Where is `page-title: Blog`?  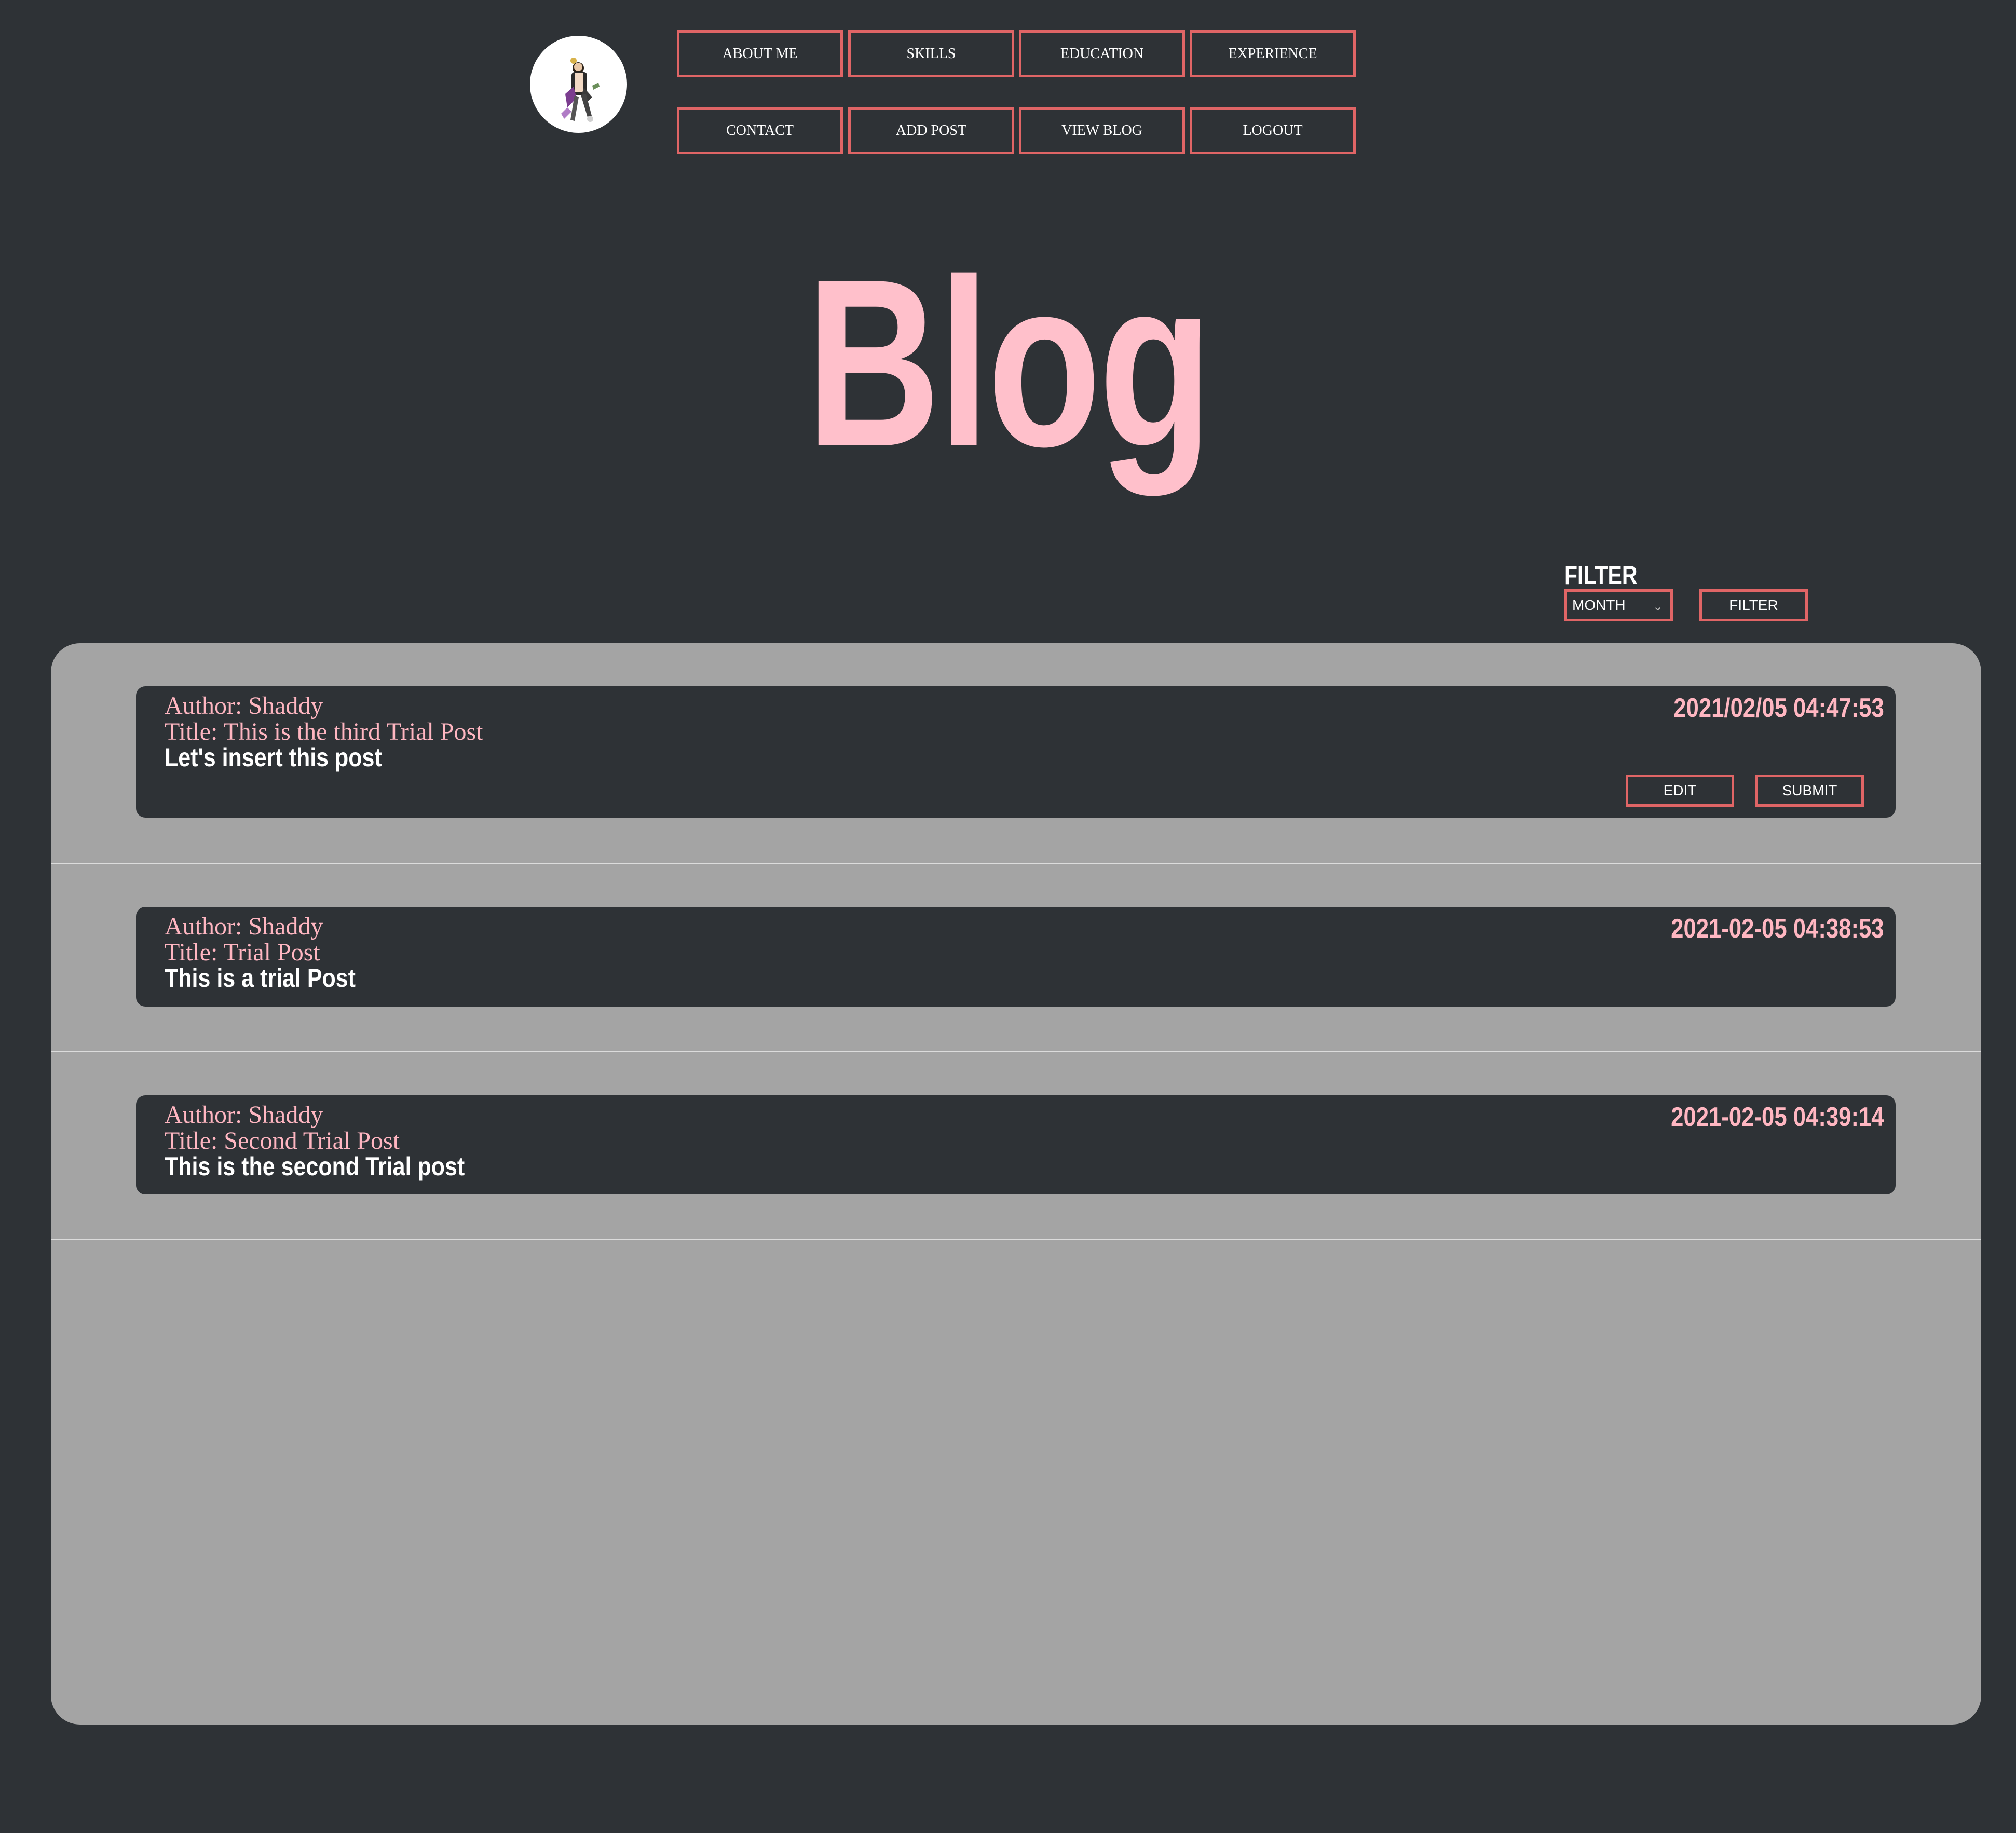 page-title: Blog is located at coordinates (1010, 363).